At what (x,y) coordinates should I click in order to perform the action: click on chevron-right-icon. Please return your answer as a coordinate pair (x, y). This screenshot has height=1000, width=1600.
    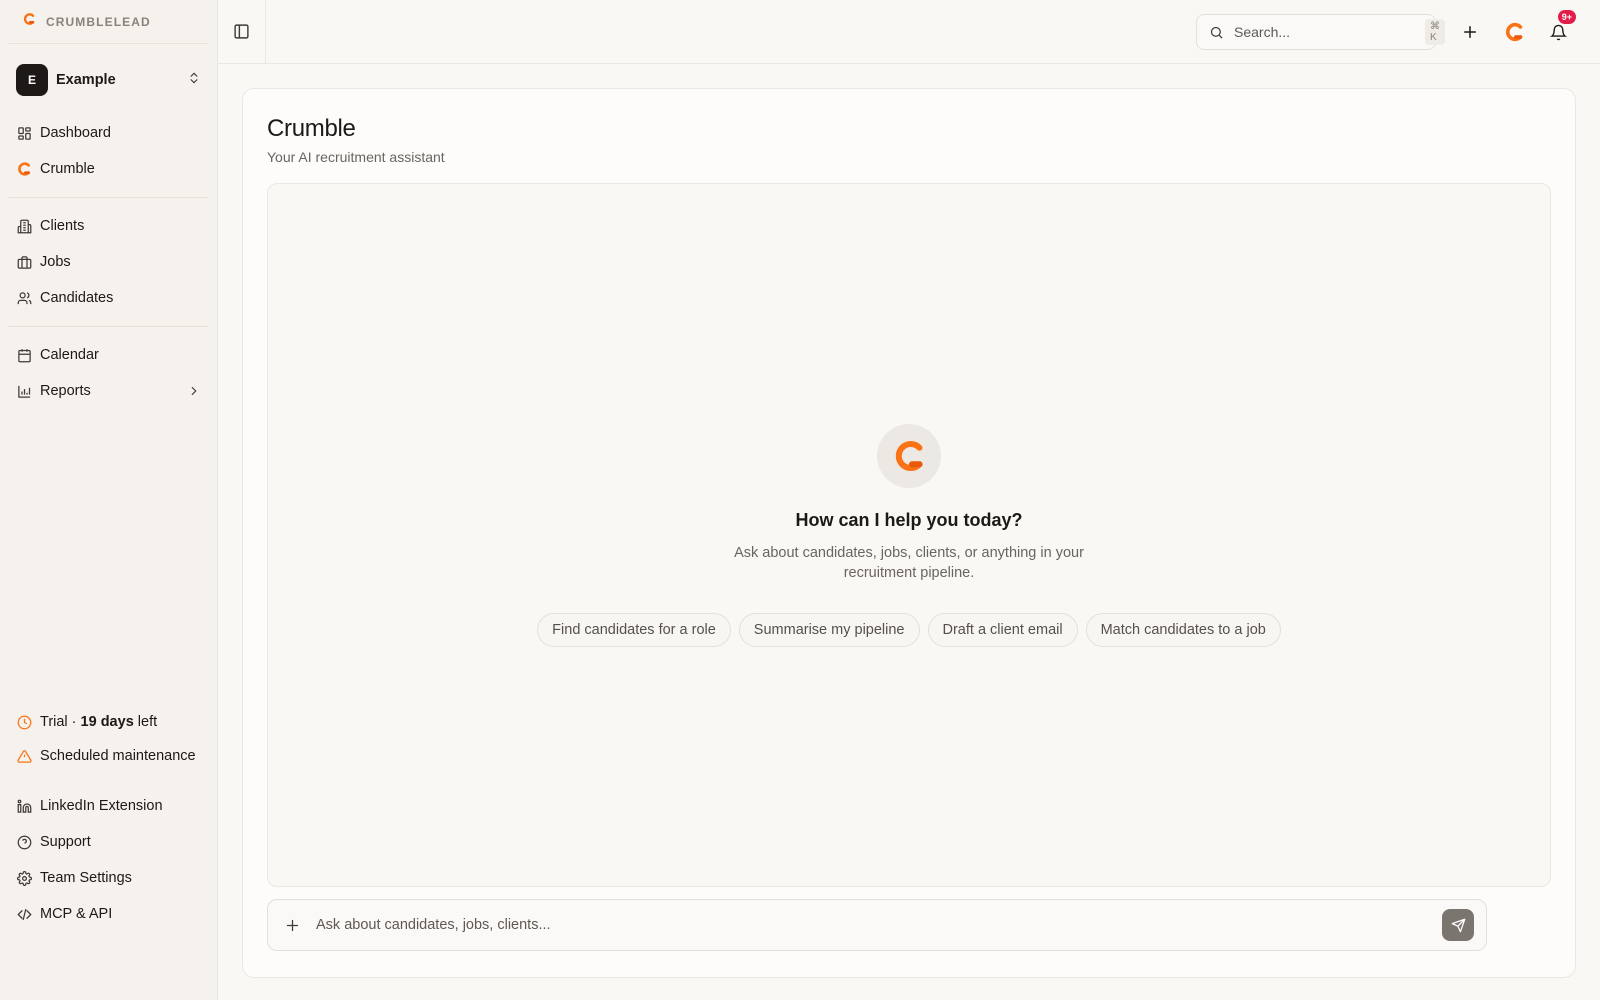
    Looking at the image, I should click on (194, 391).